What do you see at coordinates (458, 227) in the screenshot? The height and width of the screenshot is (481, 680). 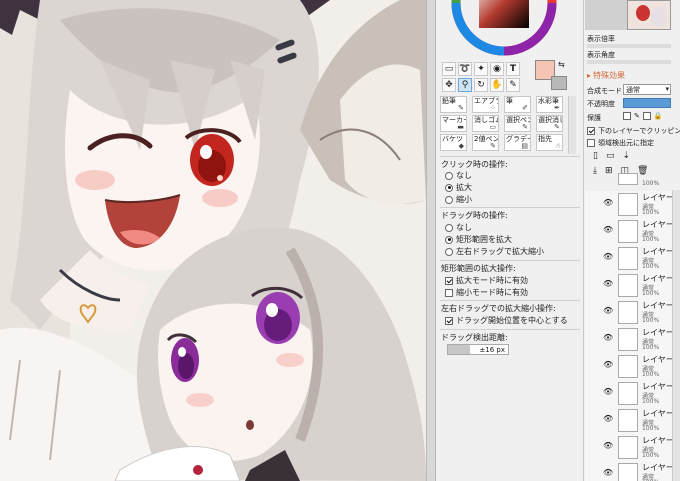 I see `drag-none-radio: なし` at bounding box center [458, 227].